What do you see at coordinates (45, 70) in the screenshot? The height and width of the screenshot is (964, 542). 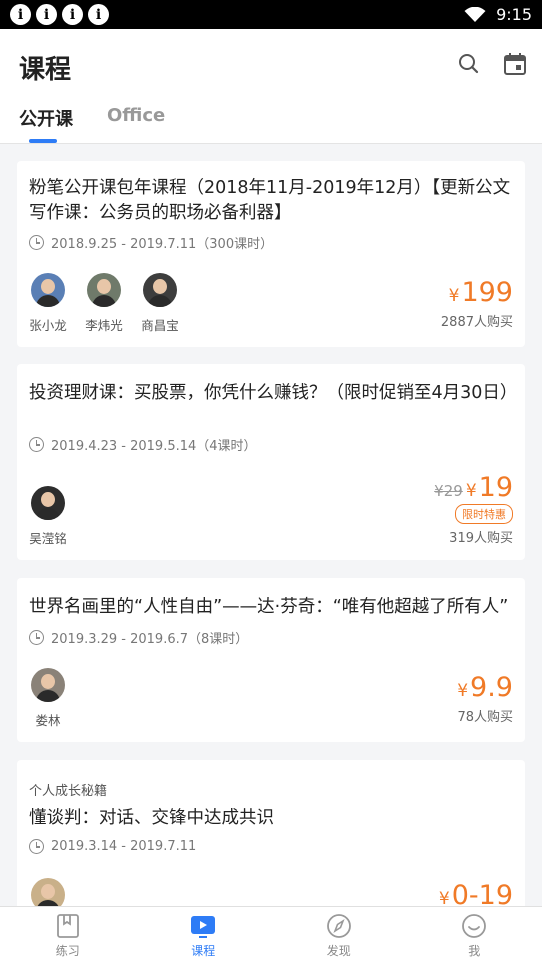 I see `page-title: 课程` at bounding box center [45, 70].